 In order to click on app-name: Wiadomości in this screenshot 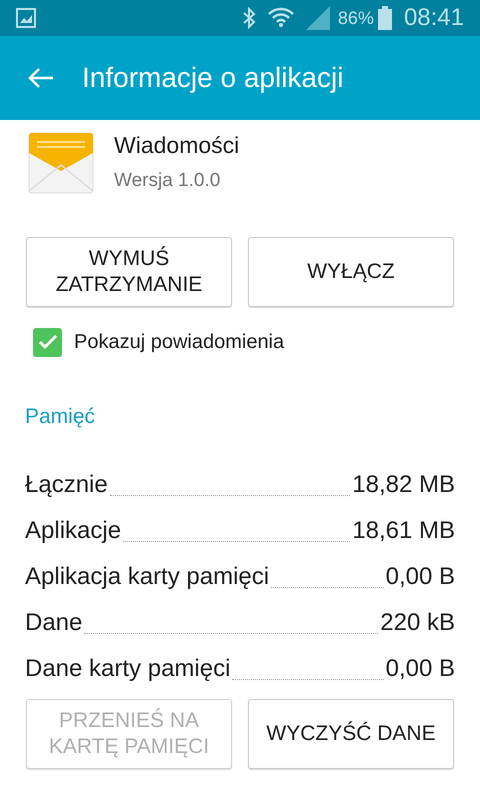, I will do `click(177, 145)`.